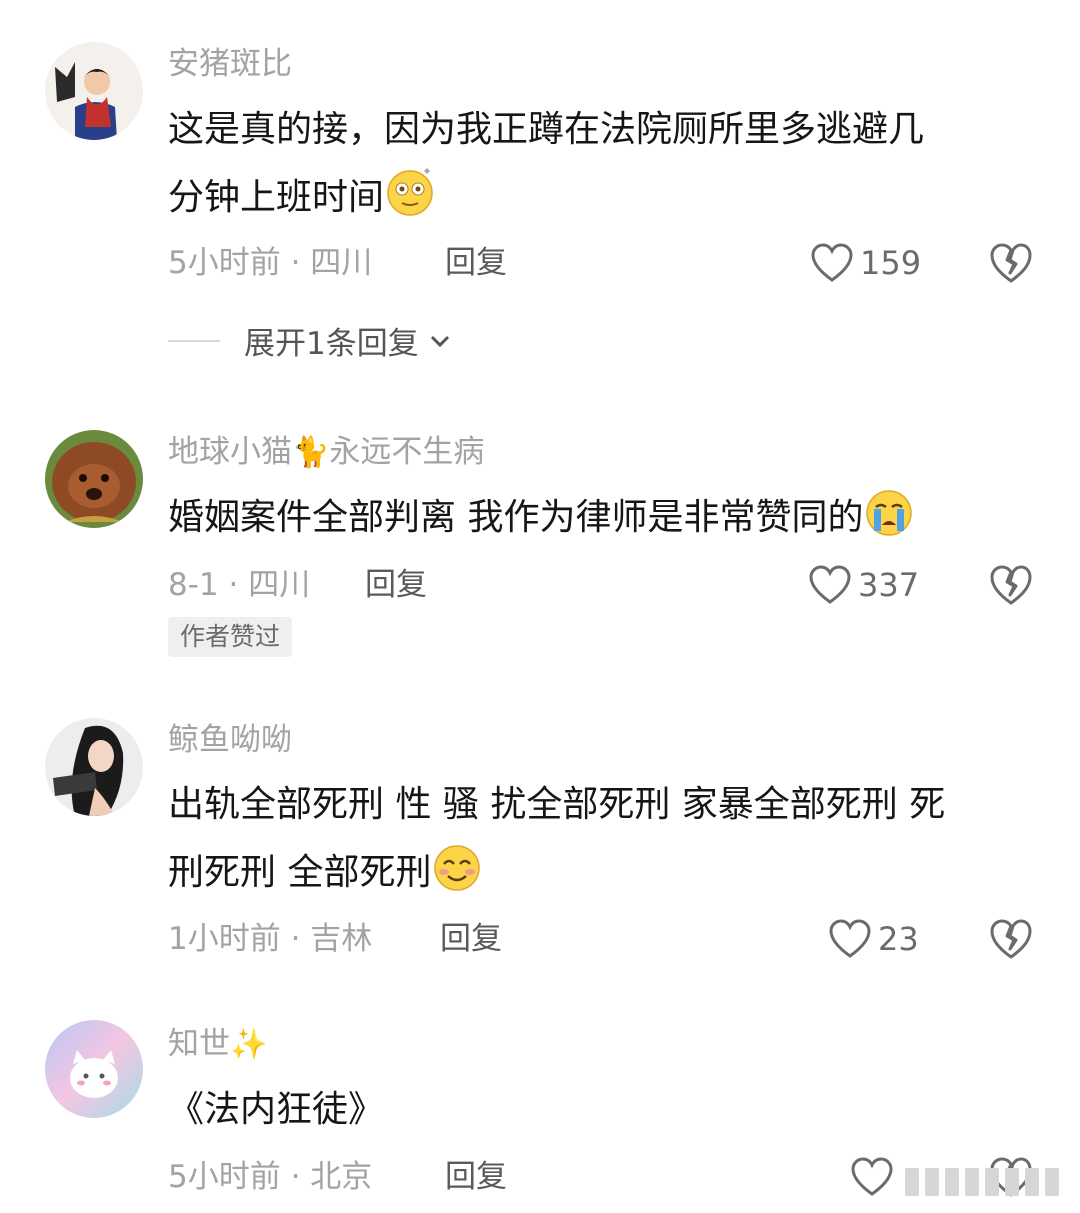 The width and height of the screenshot is (1080, 1213). Describe the element at coordinates (898, 939) in the screenshot. I see `like-count: 23` at that location.